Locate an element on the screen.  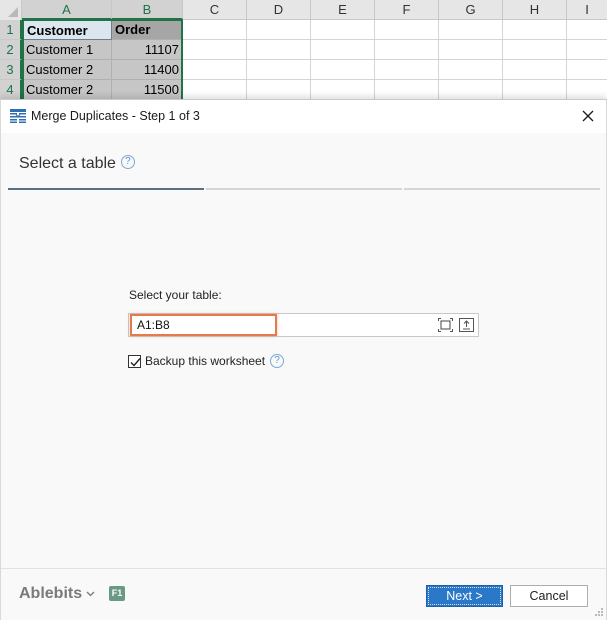
ablebits-menu: Ablebits is located at coordinates (57, 594).